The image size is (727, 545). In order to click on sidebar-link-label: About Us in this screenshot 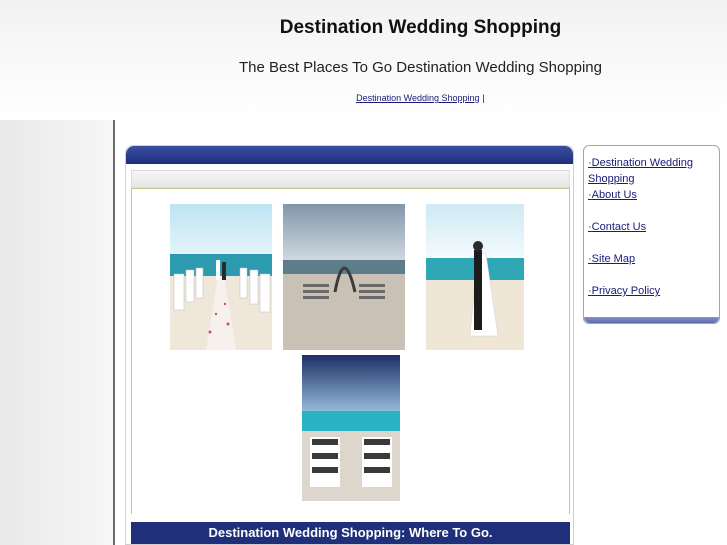, I will do `click(614, 195)`.